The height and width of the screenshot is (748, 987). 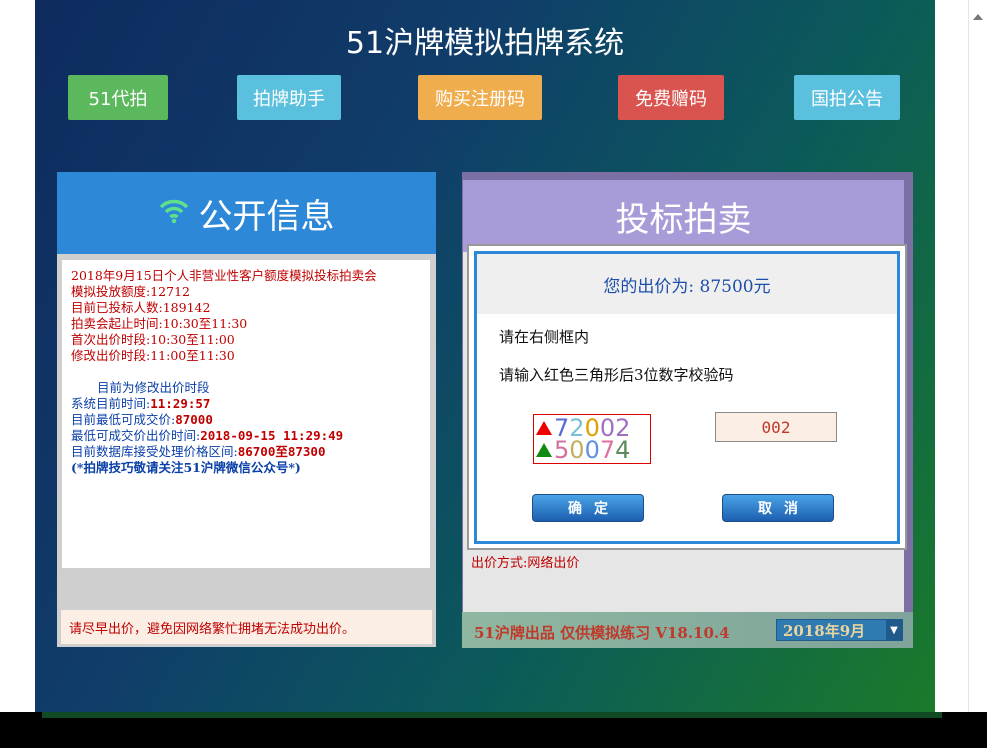 I want to click on bidders-count: 目前已投标人数:189142, so click(x=141, y=307).